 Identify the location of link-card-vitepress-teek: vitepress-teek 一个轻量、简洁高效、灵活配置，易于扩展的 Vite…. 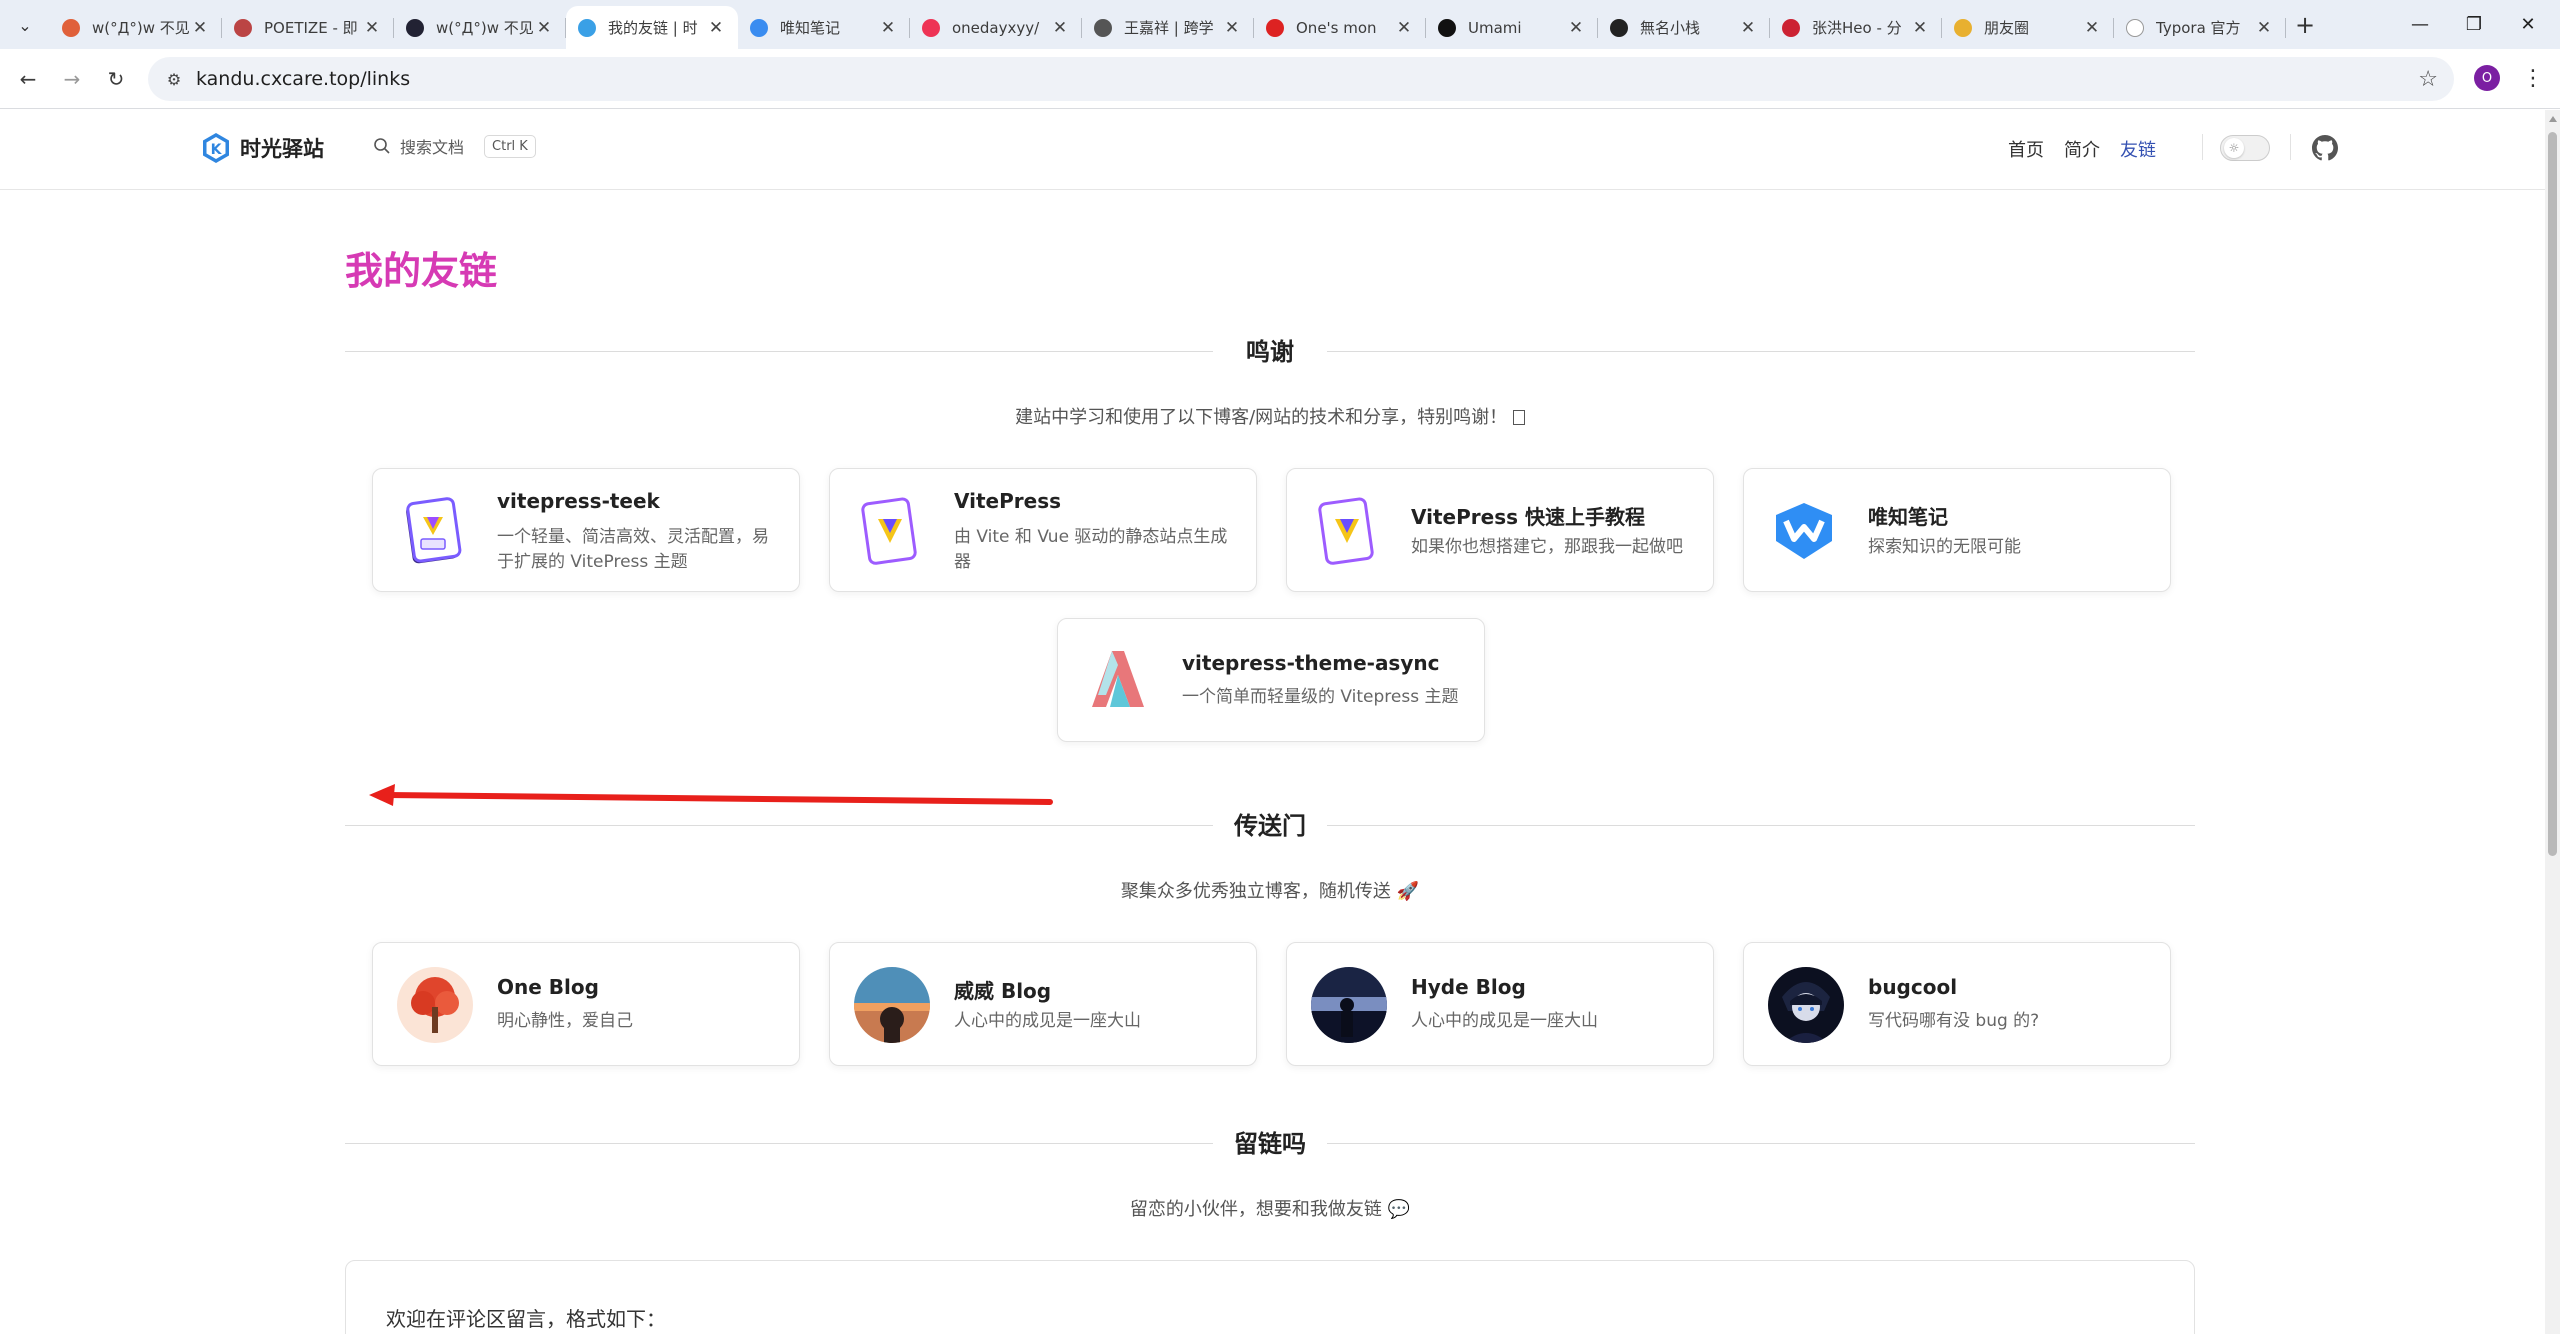
(586, 530).